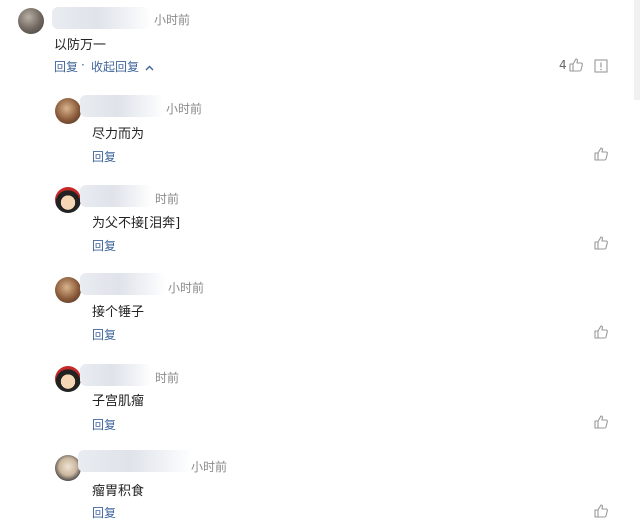  What do you see at coordinates (136, 223) in the screenshot?
I see `comment-text: 为父不接[泪奔]` at bounding box center [136, 223].